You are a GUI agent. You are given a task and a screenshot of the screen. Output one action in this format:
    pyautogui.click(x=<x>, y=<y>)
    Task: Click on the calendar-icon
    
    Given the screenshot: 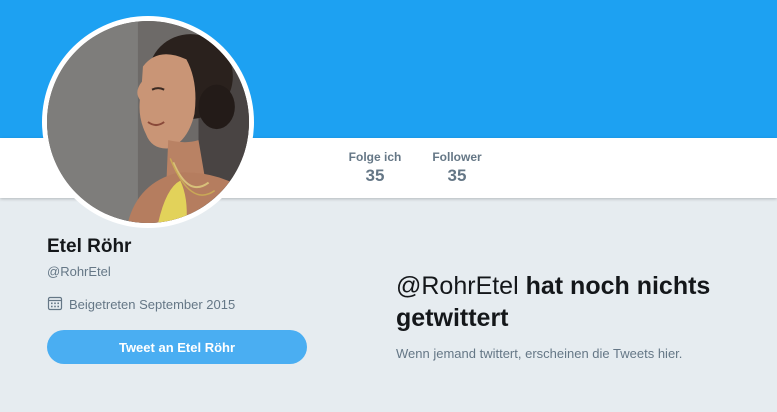 What is the action you would take?
    pyautogui.click(x=58, y=304)
    